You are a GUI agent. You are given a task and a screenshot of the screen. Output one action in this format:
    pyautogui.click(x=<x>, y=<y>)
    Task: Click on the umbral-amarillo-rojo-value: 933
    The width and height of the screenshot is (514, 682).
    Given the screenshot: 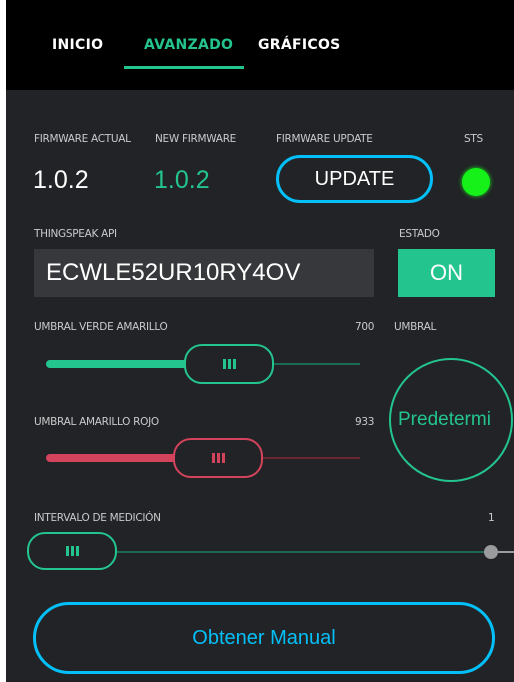 What is the action you would take?
    pyautogui.click(x=365, y=422)
    